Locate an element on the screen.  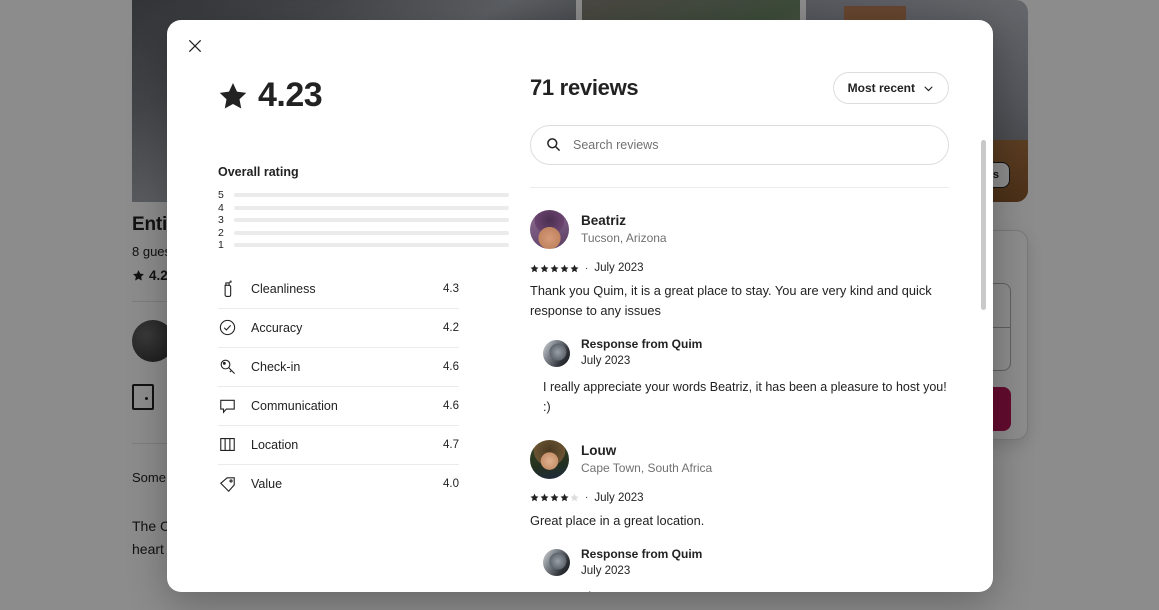
category-label: Communication is located at coordinates (294, 405).